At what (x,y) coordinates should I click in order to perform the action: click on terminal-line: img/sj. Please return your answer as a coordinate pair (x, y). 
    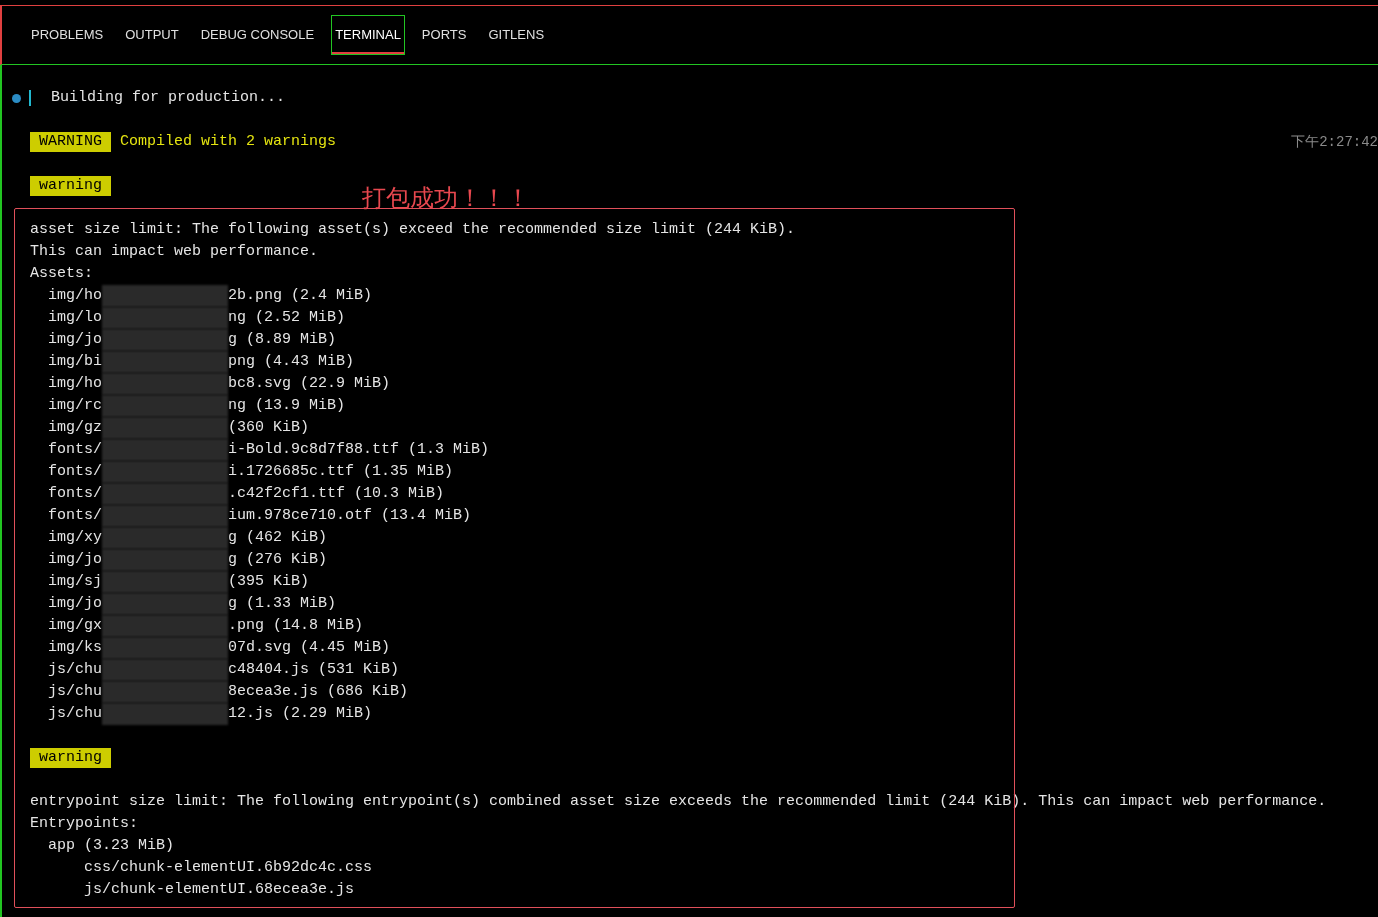
    Looking at the image, I should click on (75, 581).